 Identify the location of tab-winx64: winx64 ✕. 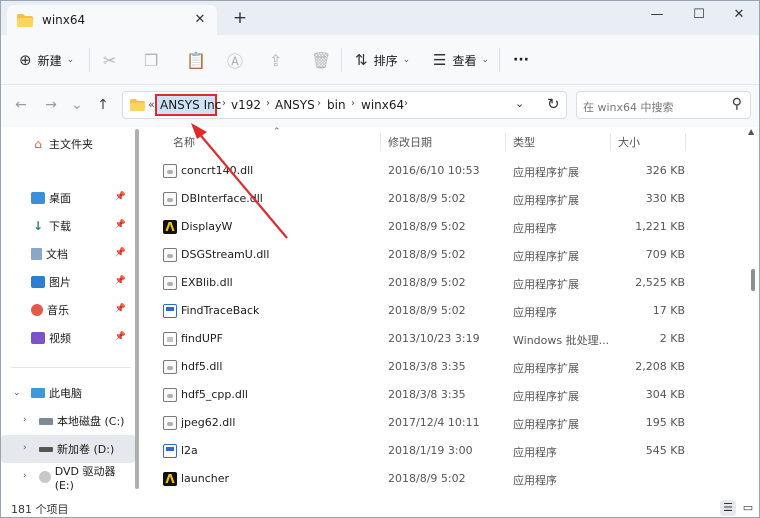
(112, 20).